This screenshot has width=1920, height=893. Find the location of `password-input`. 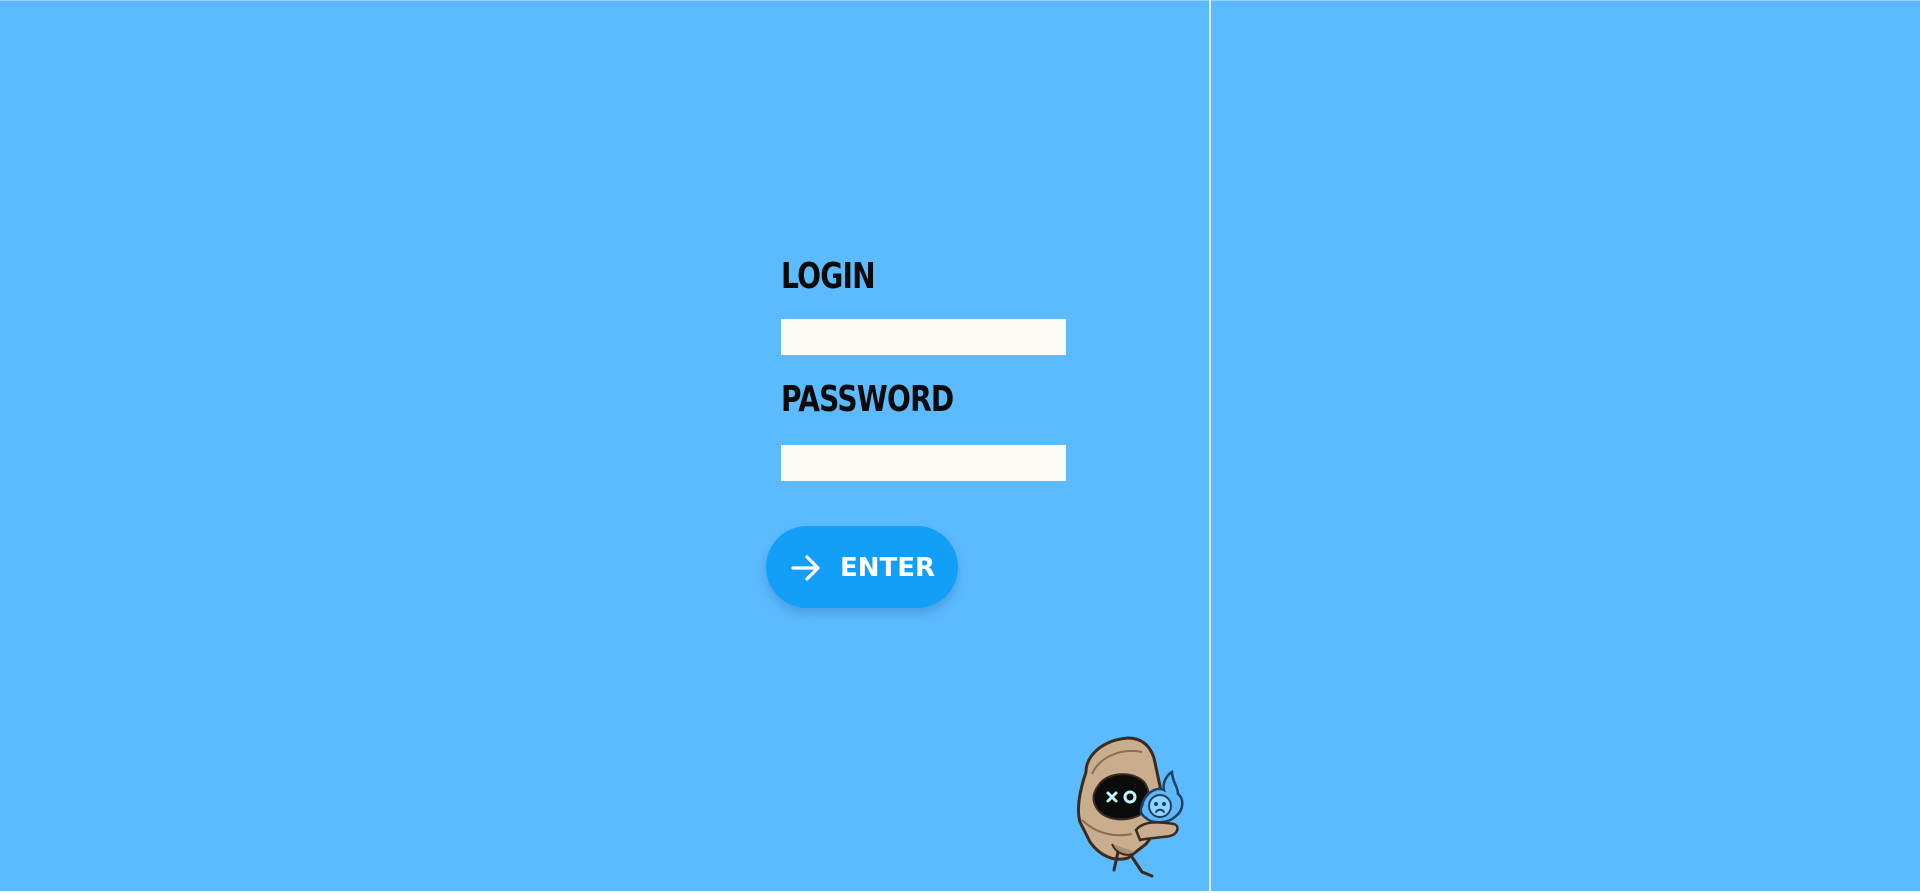

password-input is located at coordinates (923, 463).